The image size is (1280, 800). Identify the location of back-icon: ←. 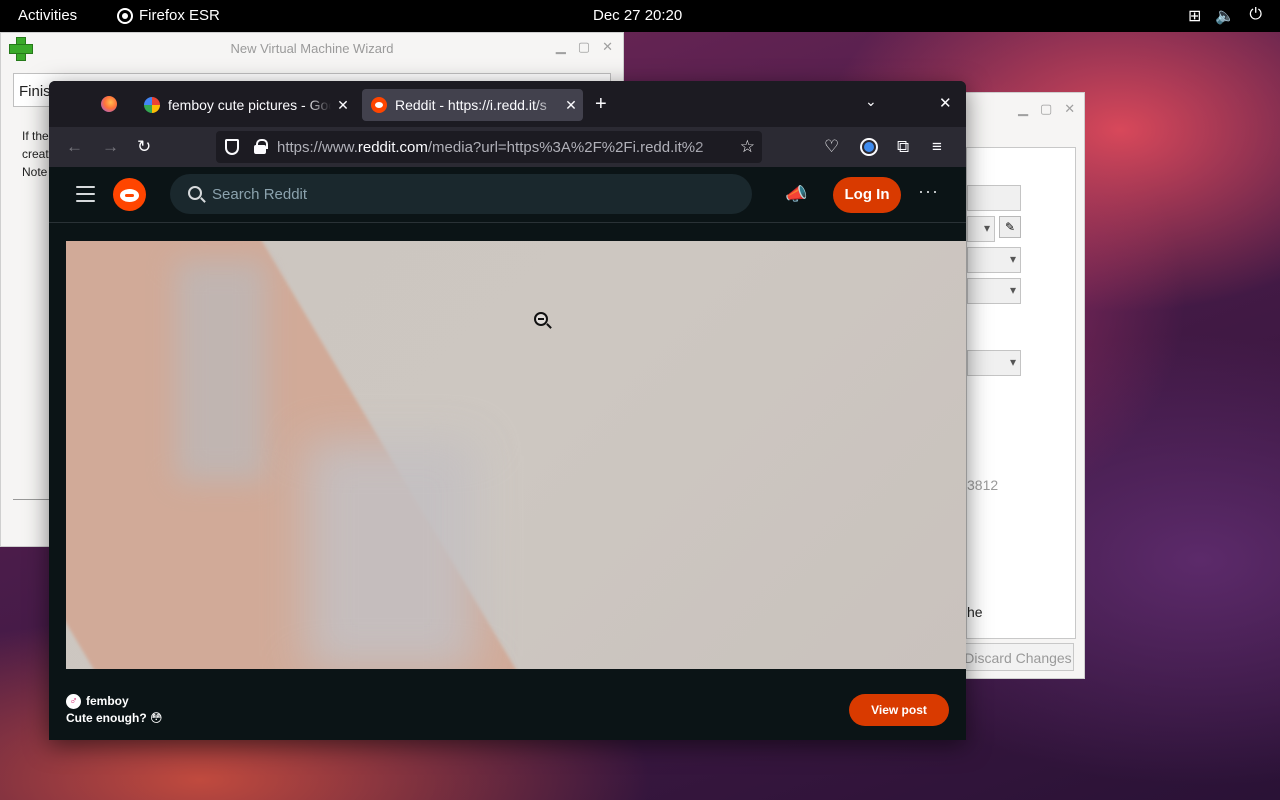
(74, 147).